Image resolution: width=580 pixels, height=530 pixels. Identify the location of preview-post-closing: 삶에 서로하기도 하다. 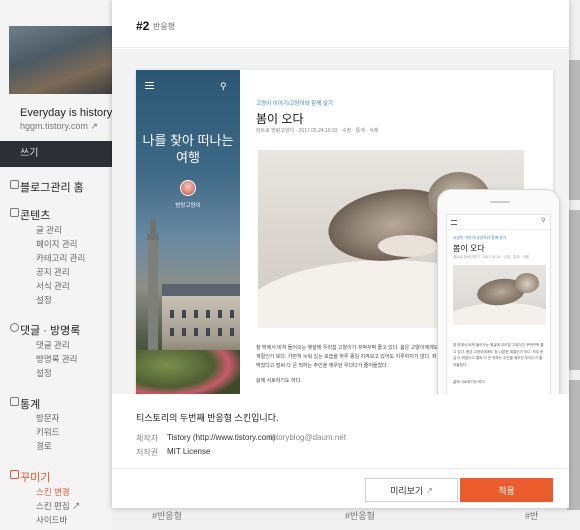
(469, 382).